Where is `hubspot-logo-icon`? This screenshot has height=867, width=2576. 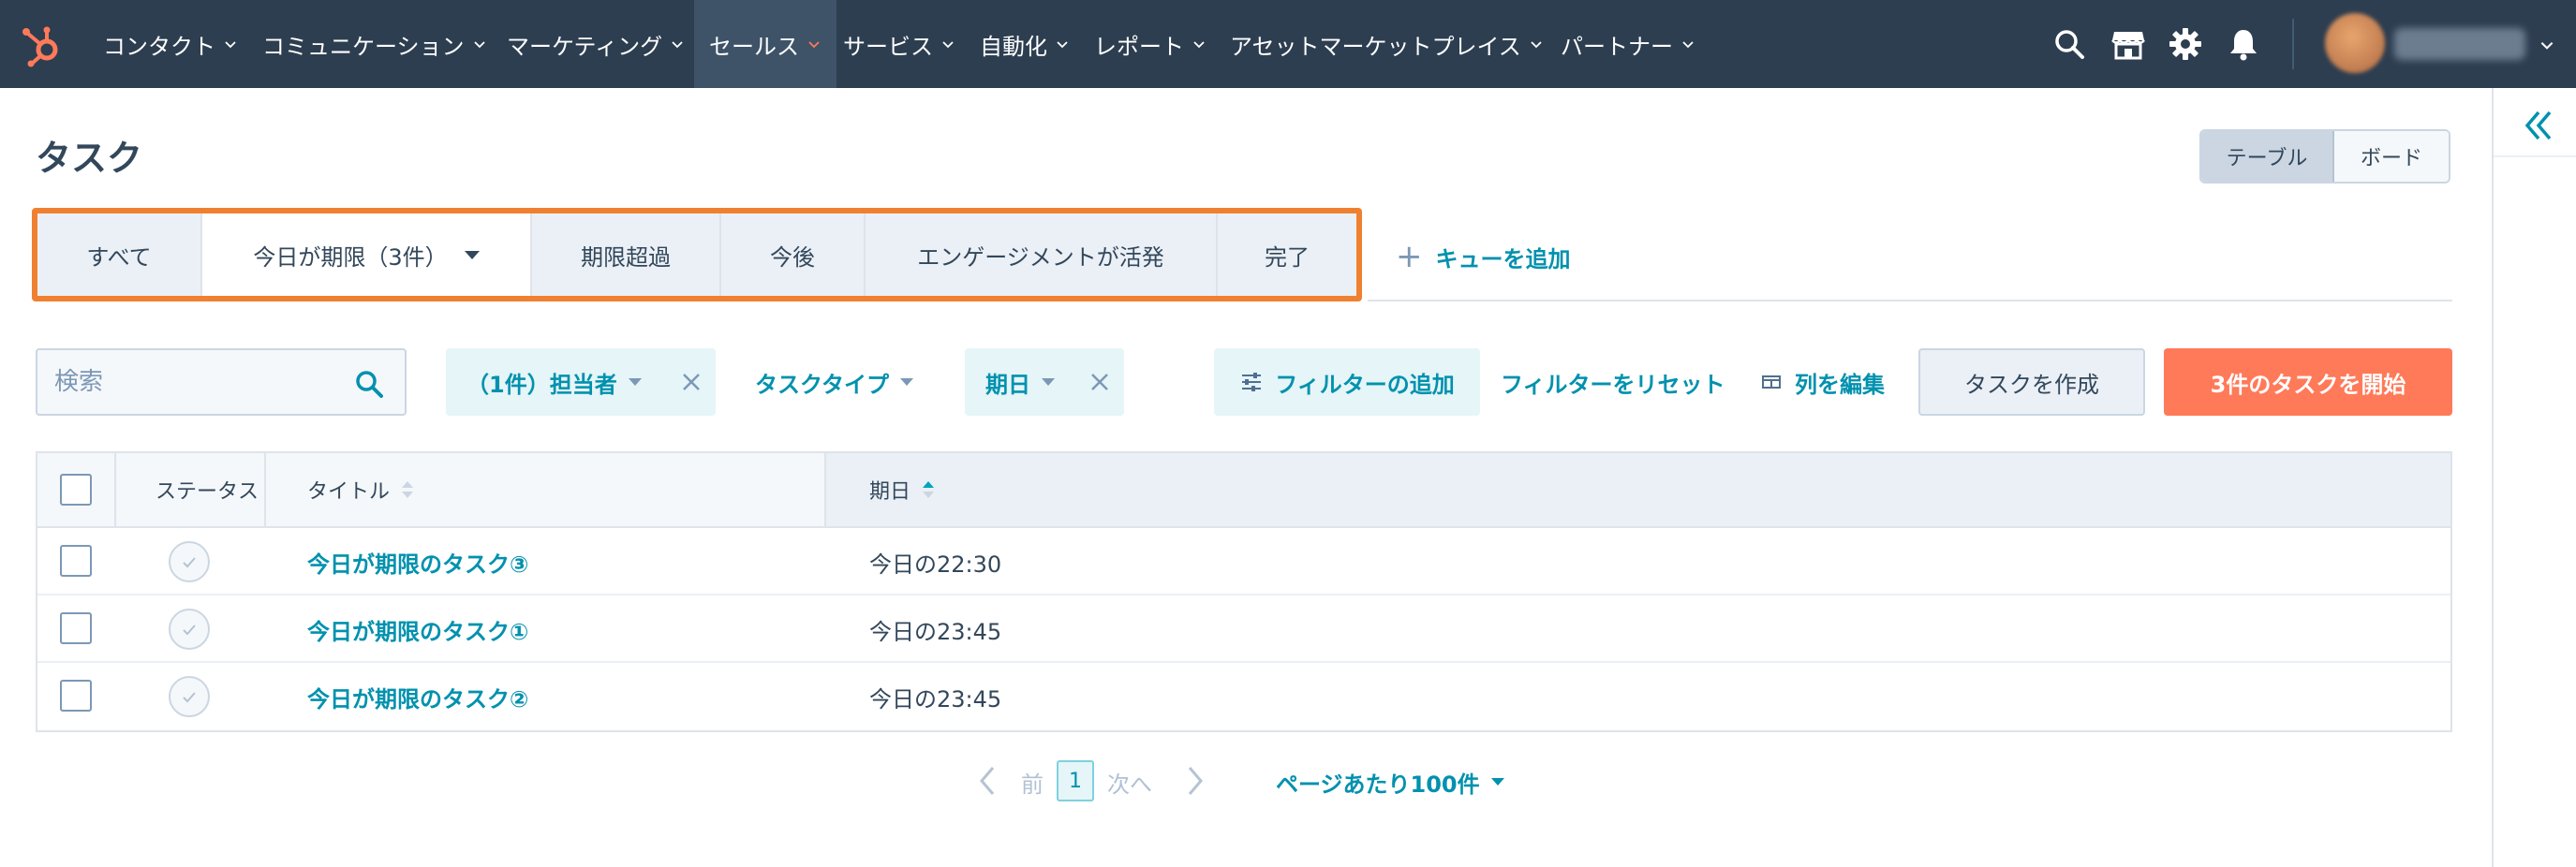 hubspot-logo-icon is located at coordinates (42, 44).